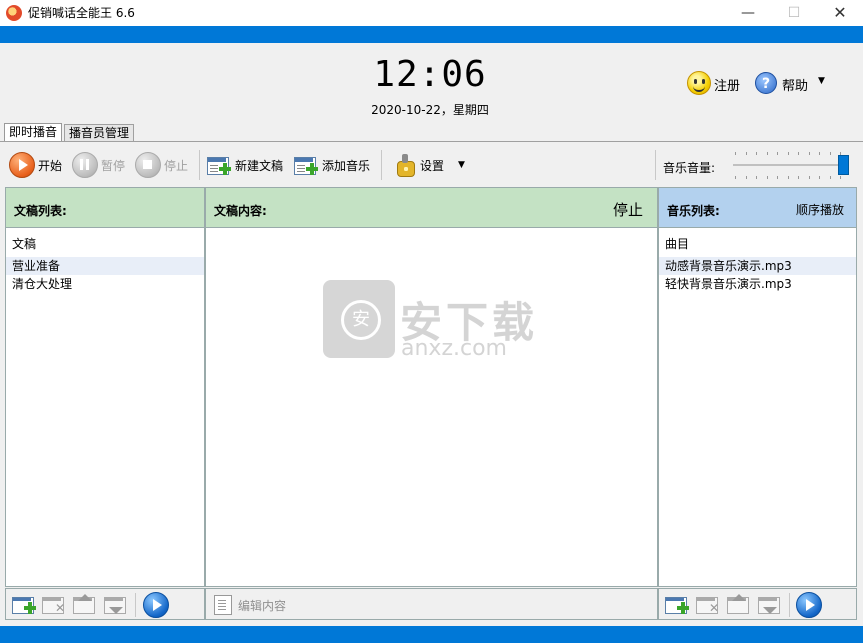  What do you see at coordinates (431, 634) in the screenshot?
I see `bottom-accent-bar` at bounding box center [431, 634].